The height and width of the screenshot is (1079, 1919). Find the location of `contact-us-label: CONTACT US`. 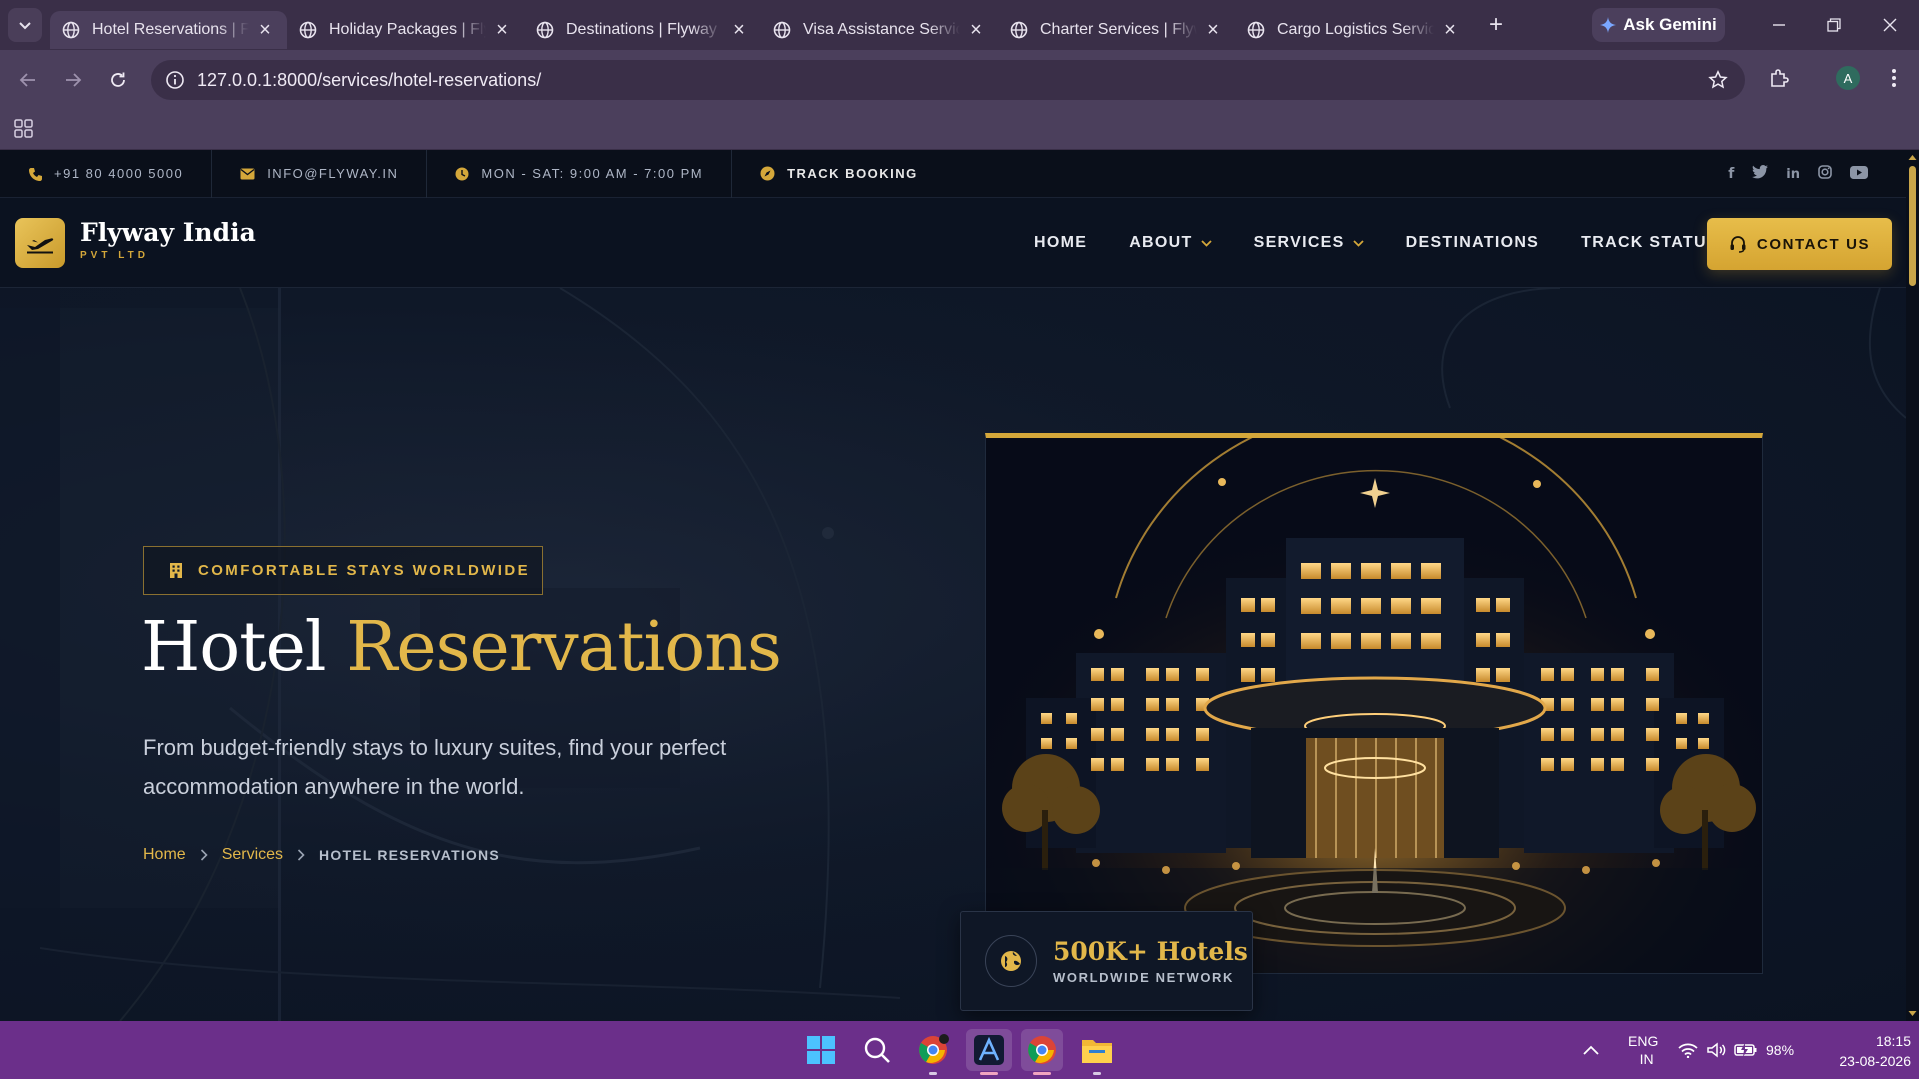

contact-us-label: CONTACT US is located at coordinates (1813, 244).